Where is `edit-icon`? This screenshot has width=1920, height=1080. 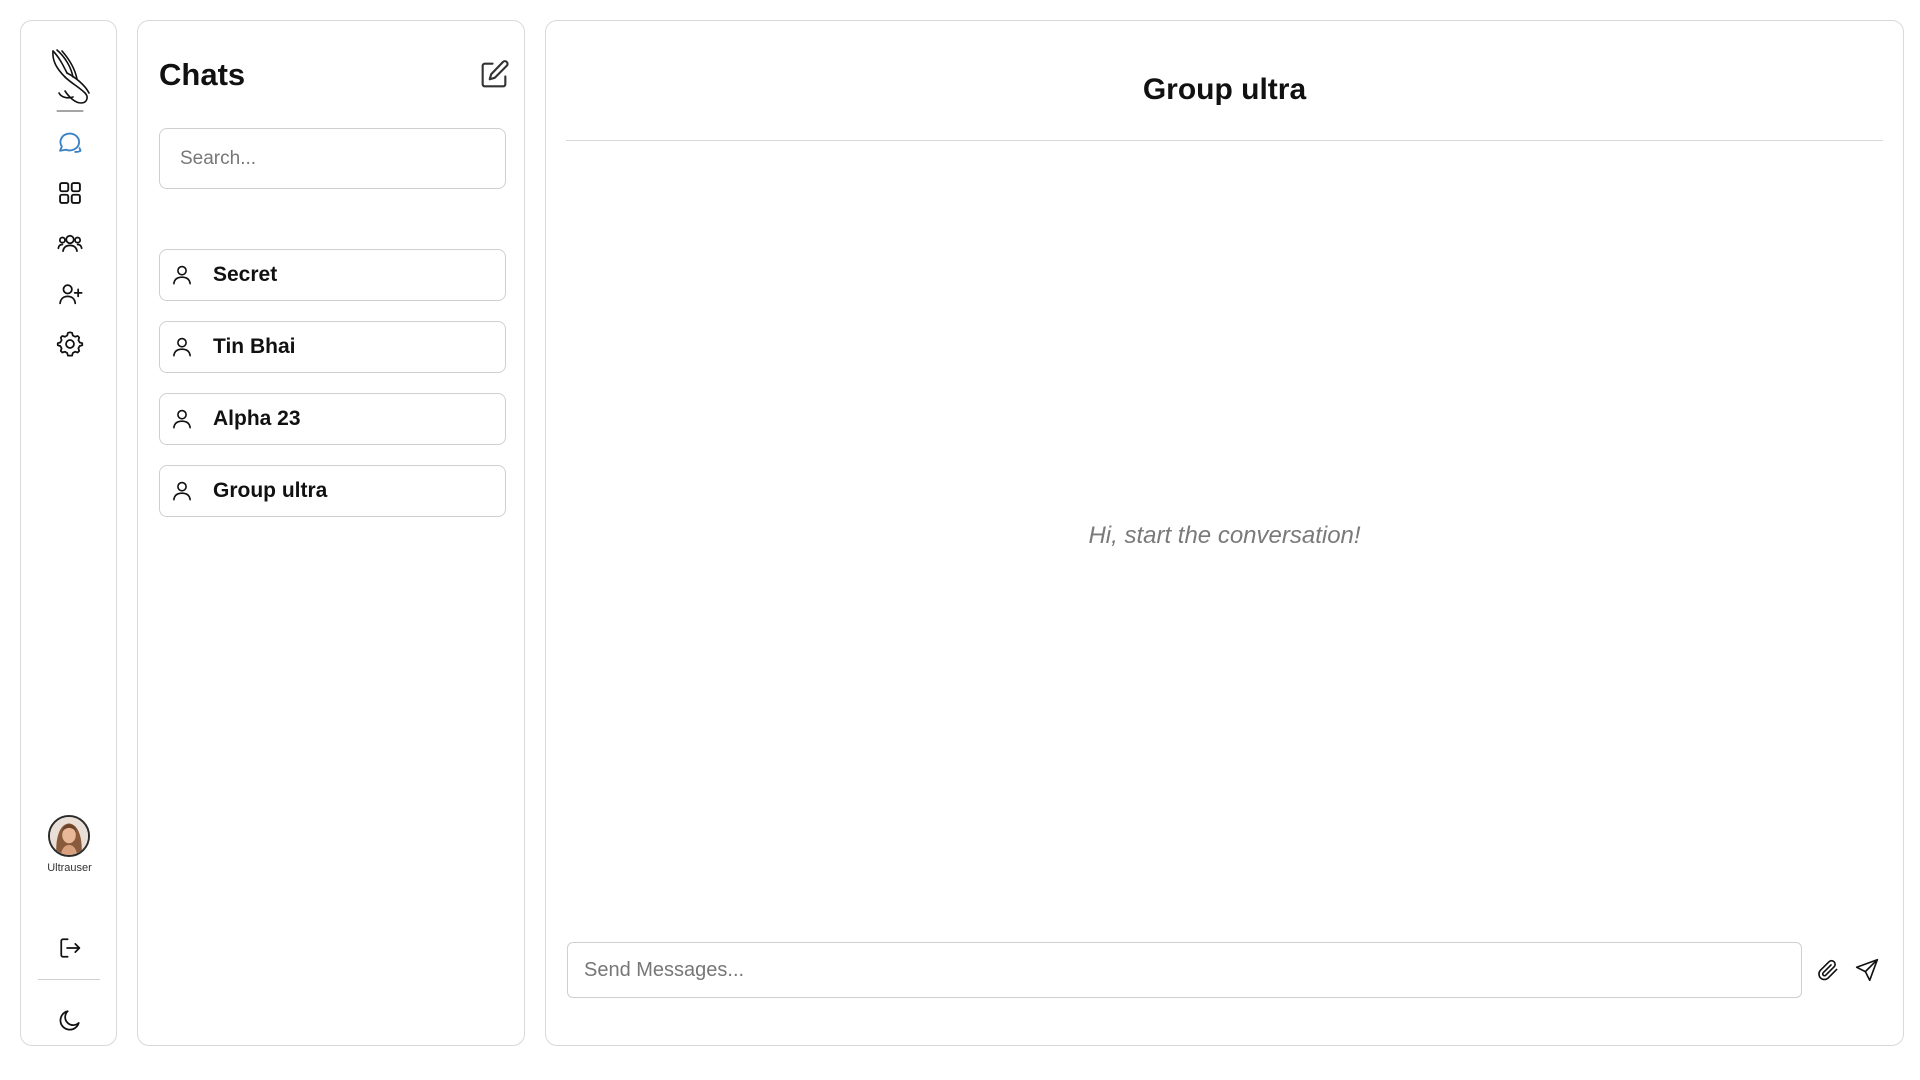 edit-icon is located at coordinates (495, 74).